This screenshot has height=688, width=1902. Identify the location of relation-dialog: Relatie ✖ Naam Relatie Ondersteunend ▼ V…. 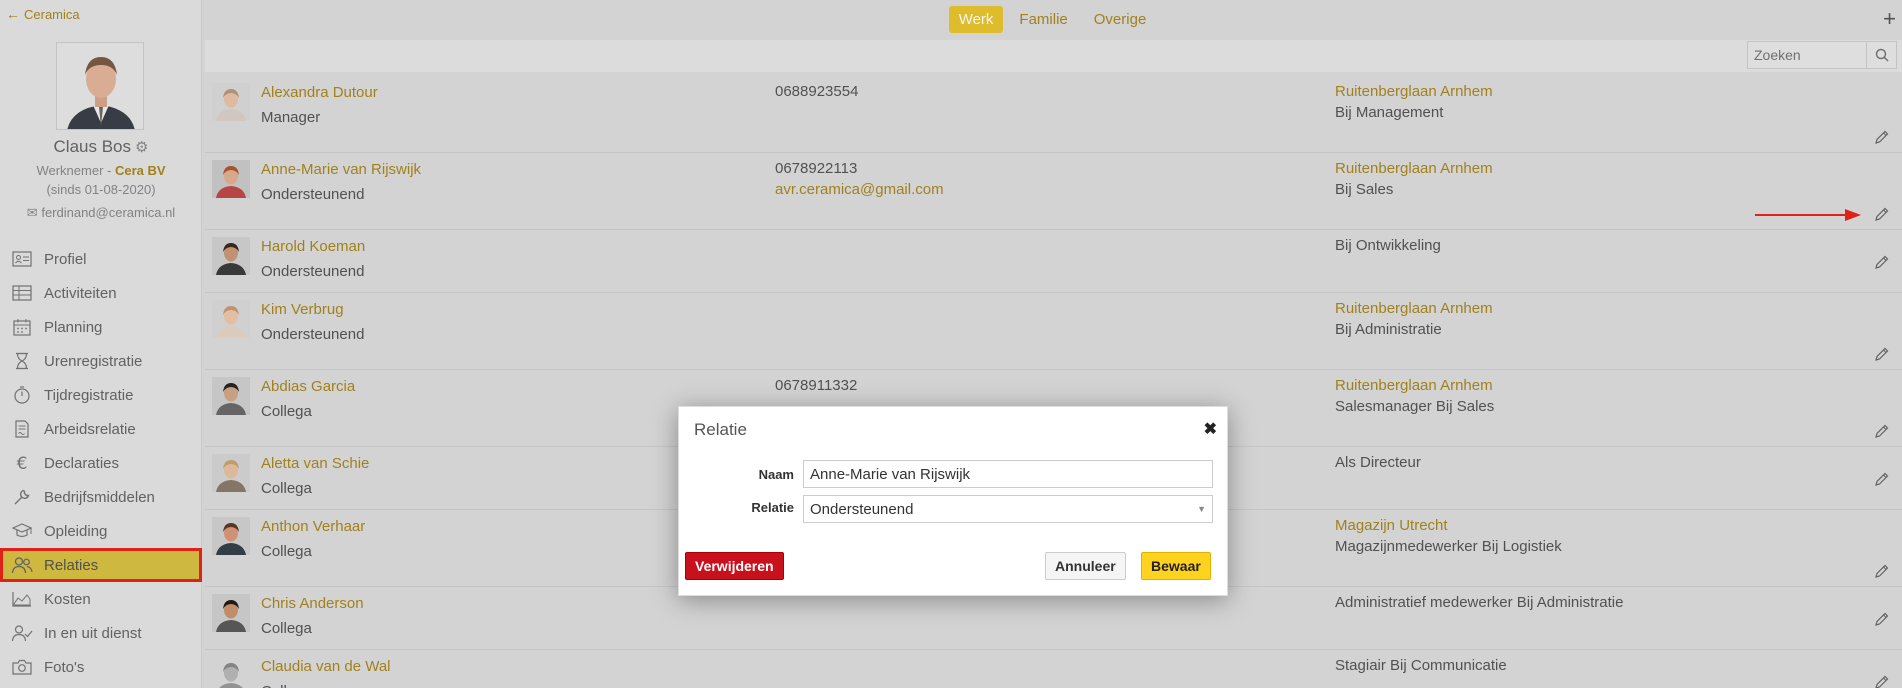
(953, 501).